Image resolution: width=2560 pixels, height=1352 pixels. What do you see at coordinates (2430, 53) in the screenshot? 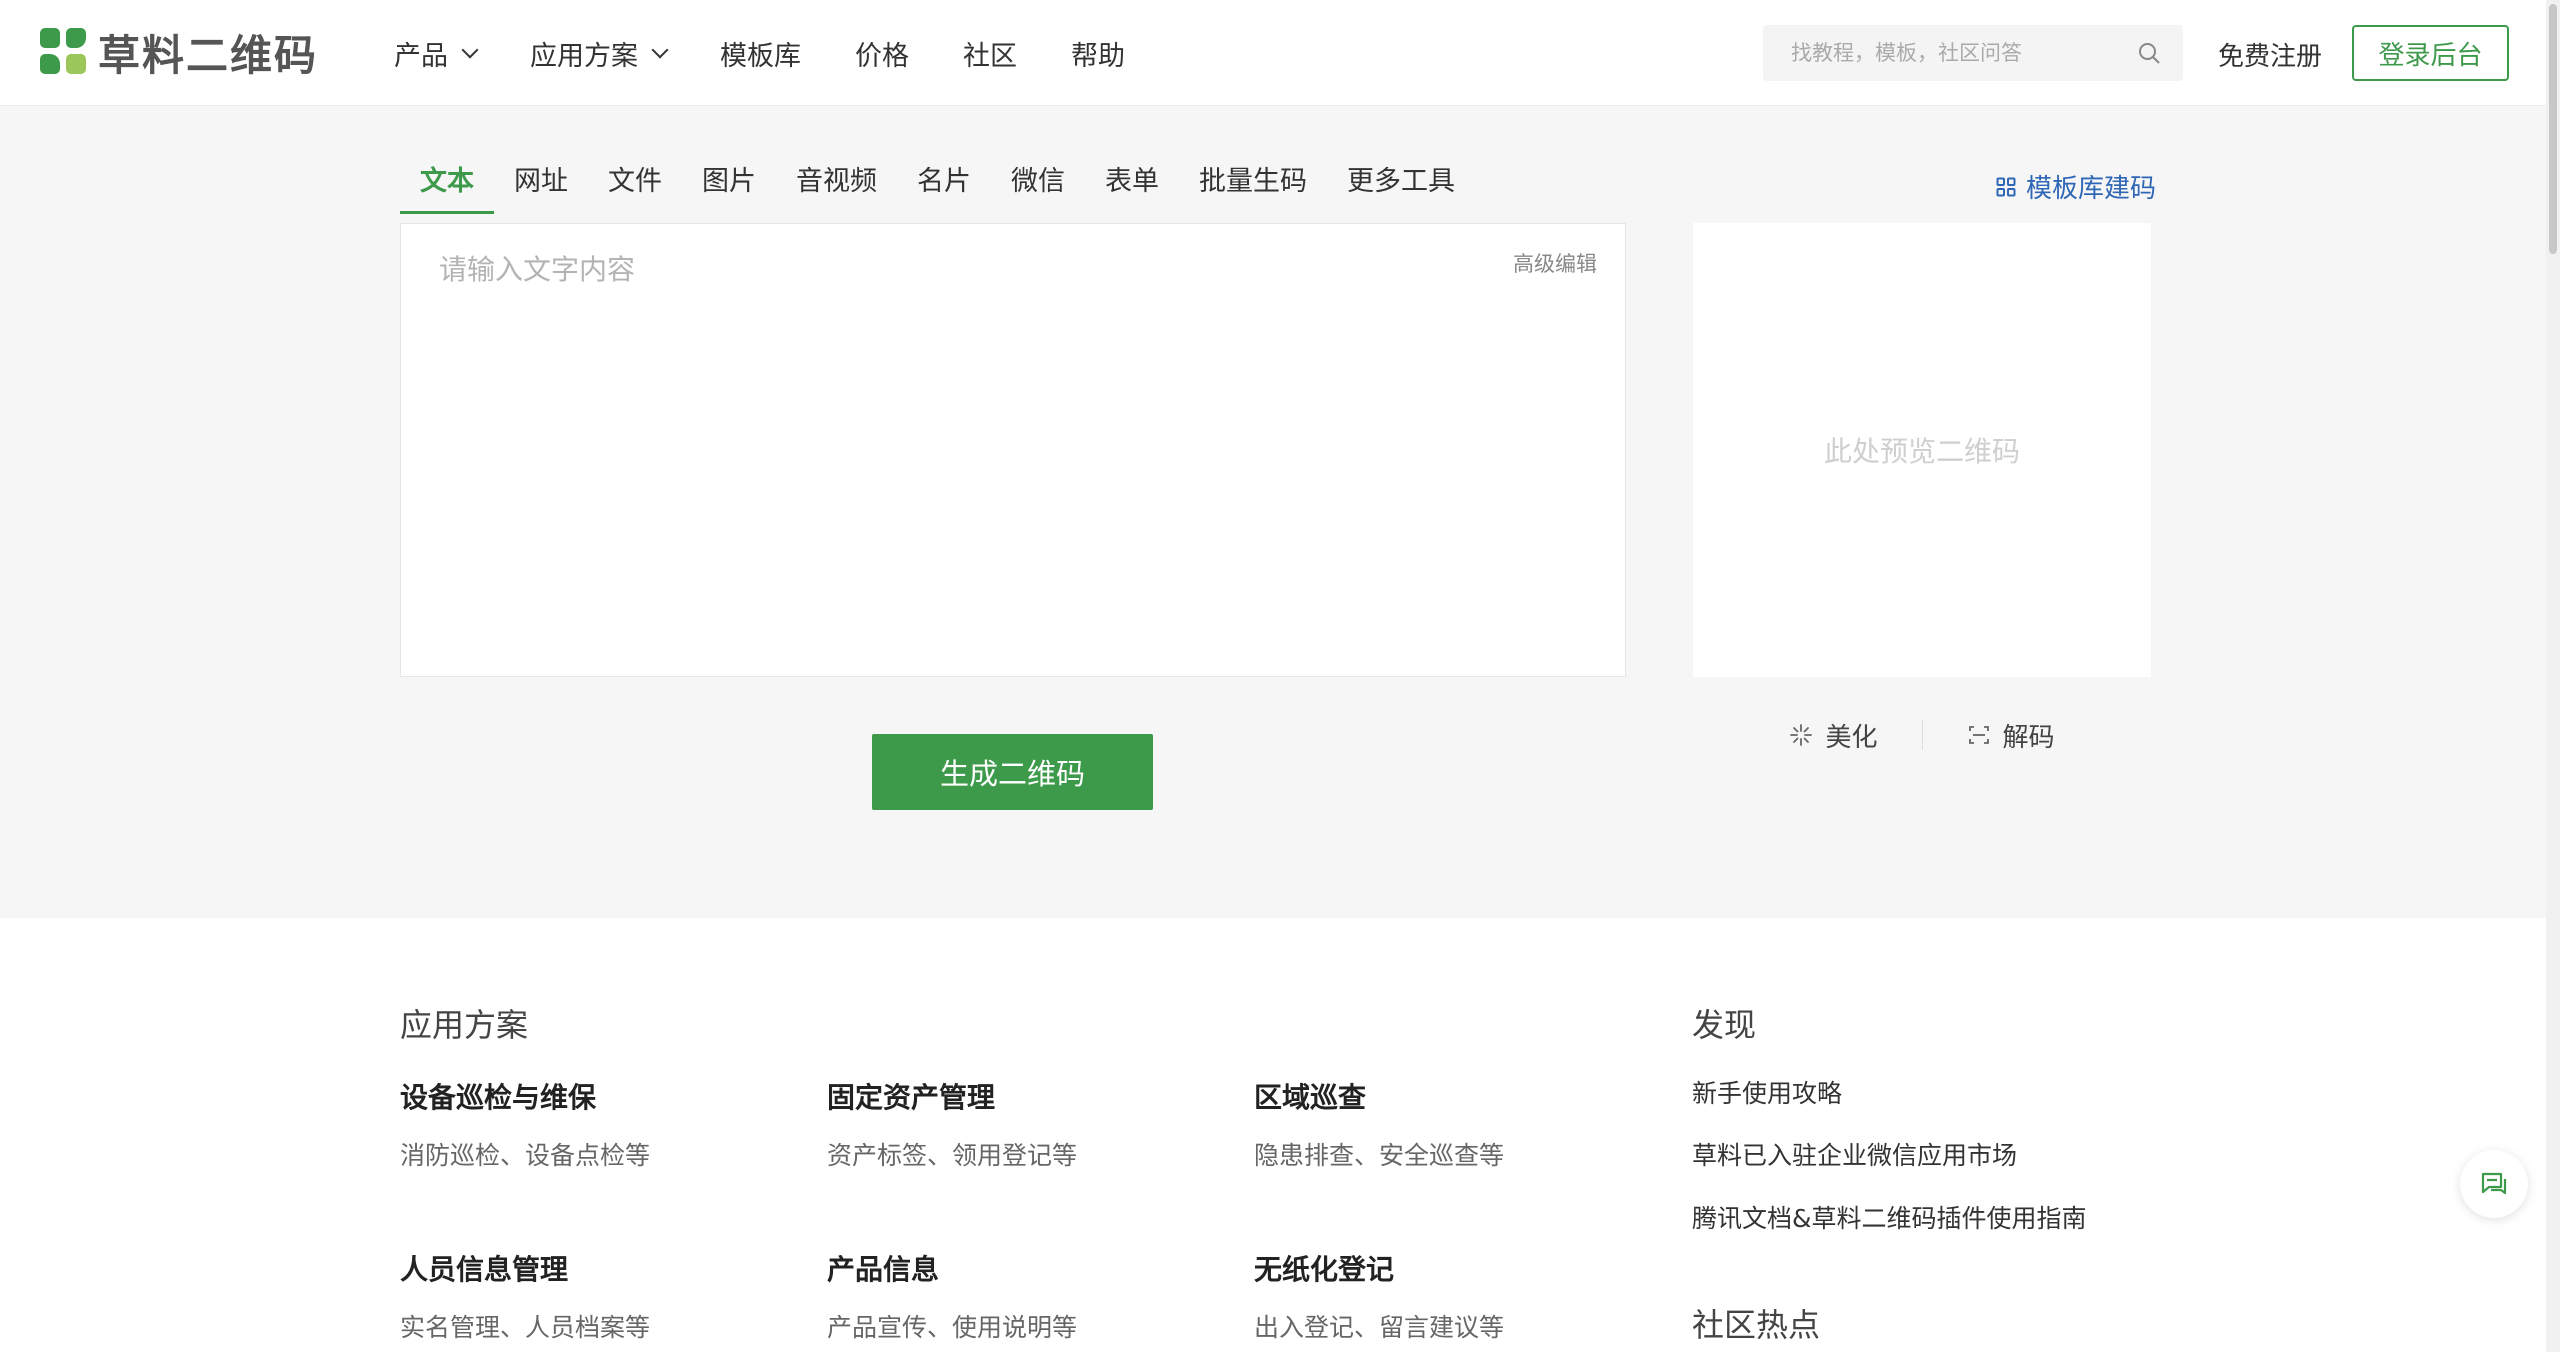
I see `login-button: 登录后台` at bounding box center [2430, 53].